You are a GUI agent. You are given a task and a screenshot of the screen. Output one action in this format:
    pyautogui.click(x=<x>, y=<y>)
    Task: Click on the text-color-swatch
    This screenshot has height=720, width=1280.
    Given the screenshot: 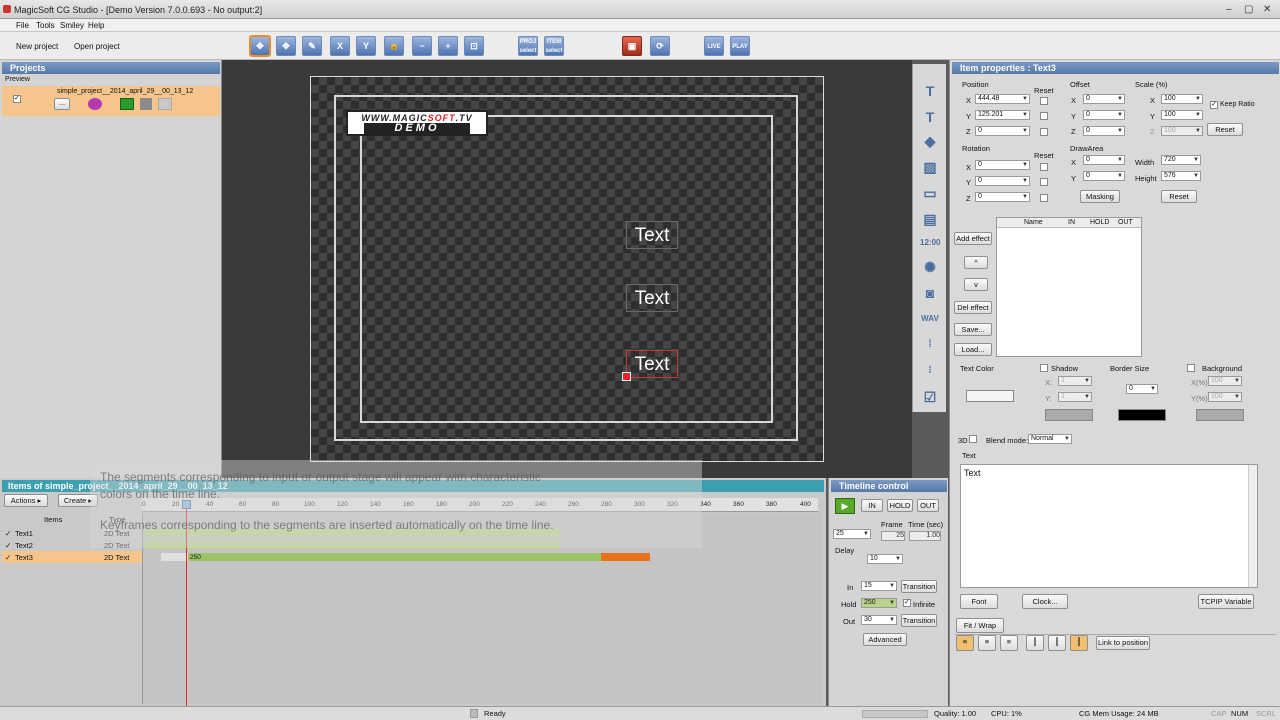 What is the action you would take?
    pyautogui.click(x=990, y=396)
    